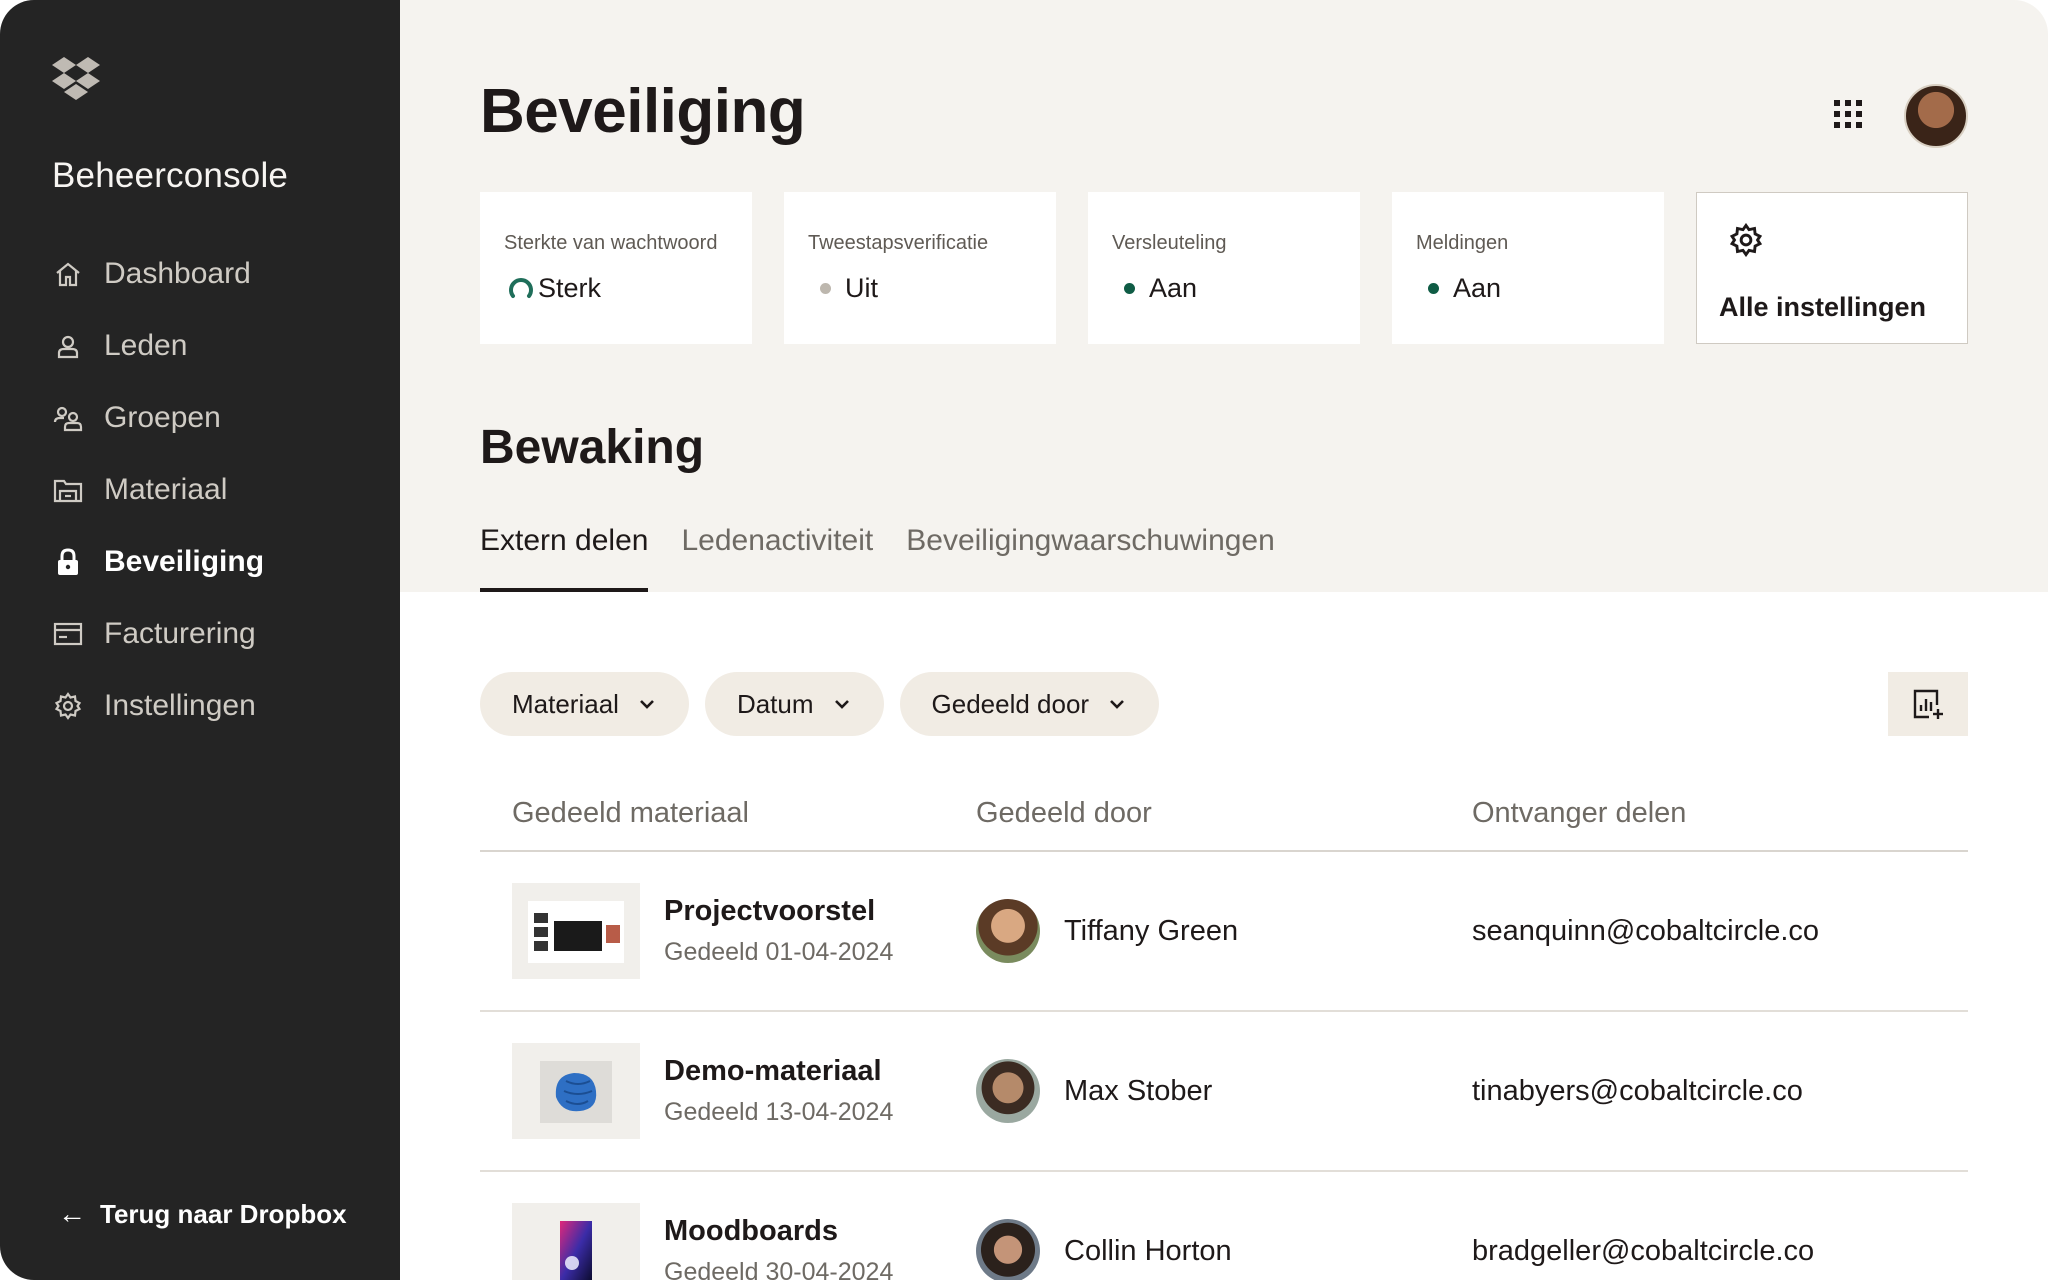  Describe the element at coordinates (1720, 813) in the screenshot. I see `column-header-recipient: Ontvanger delen` at that location.